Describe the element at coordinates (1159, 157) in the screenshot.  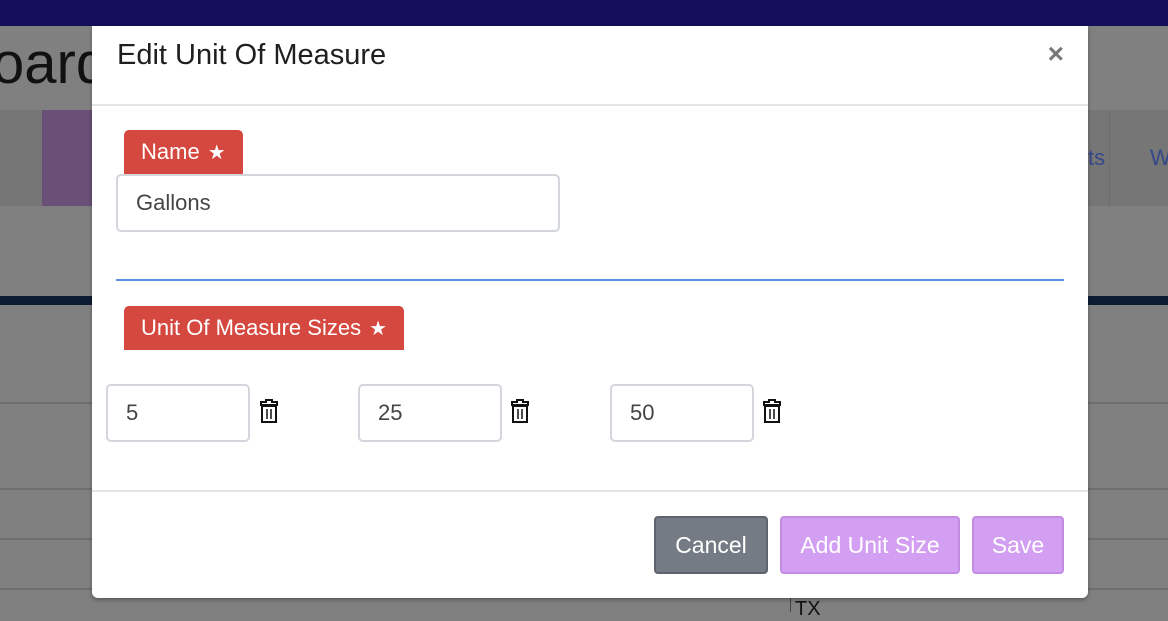
I see `background-nav-link: W` at that location.